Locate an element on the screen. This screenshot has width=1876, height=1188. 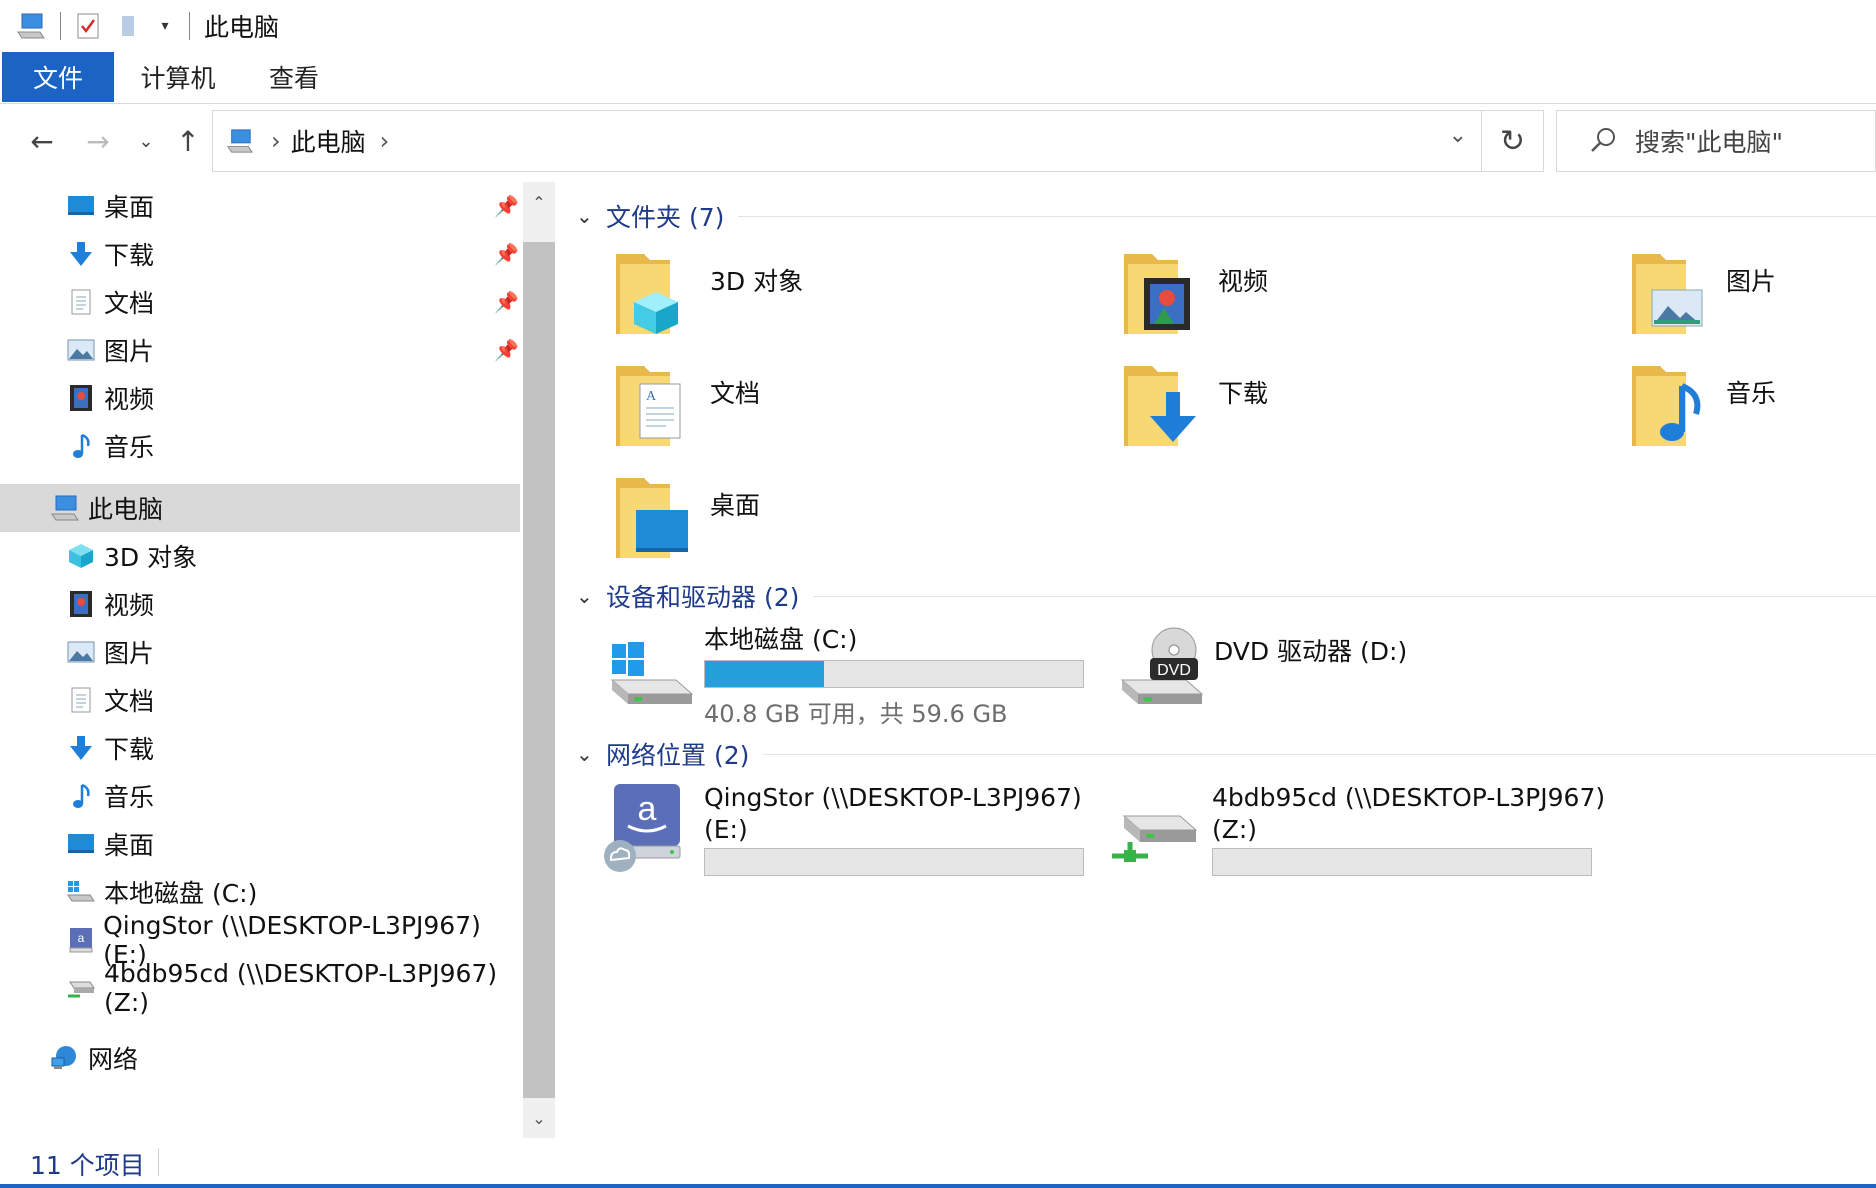
nav-item-network-drive-z: 4bdb95cd (\\DESKTOP-L3PJ967) (Z:) is located at coordinates (260, 988).